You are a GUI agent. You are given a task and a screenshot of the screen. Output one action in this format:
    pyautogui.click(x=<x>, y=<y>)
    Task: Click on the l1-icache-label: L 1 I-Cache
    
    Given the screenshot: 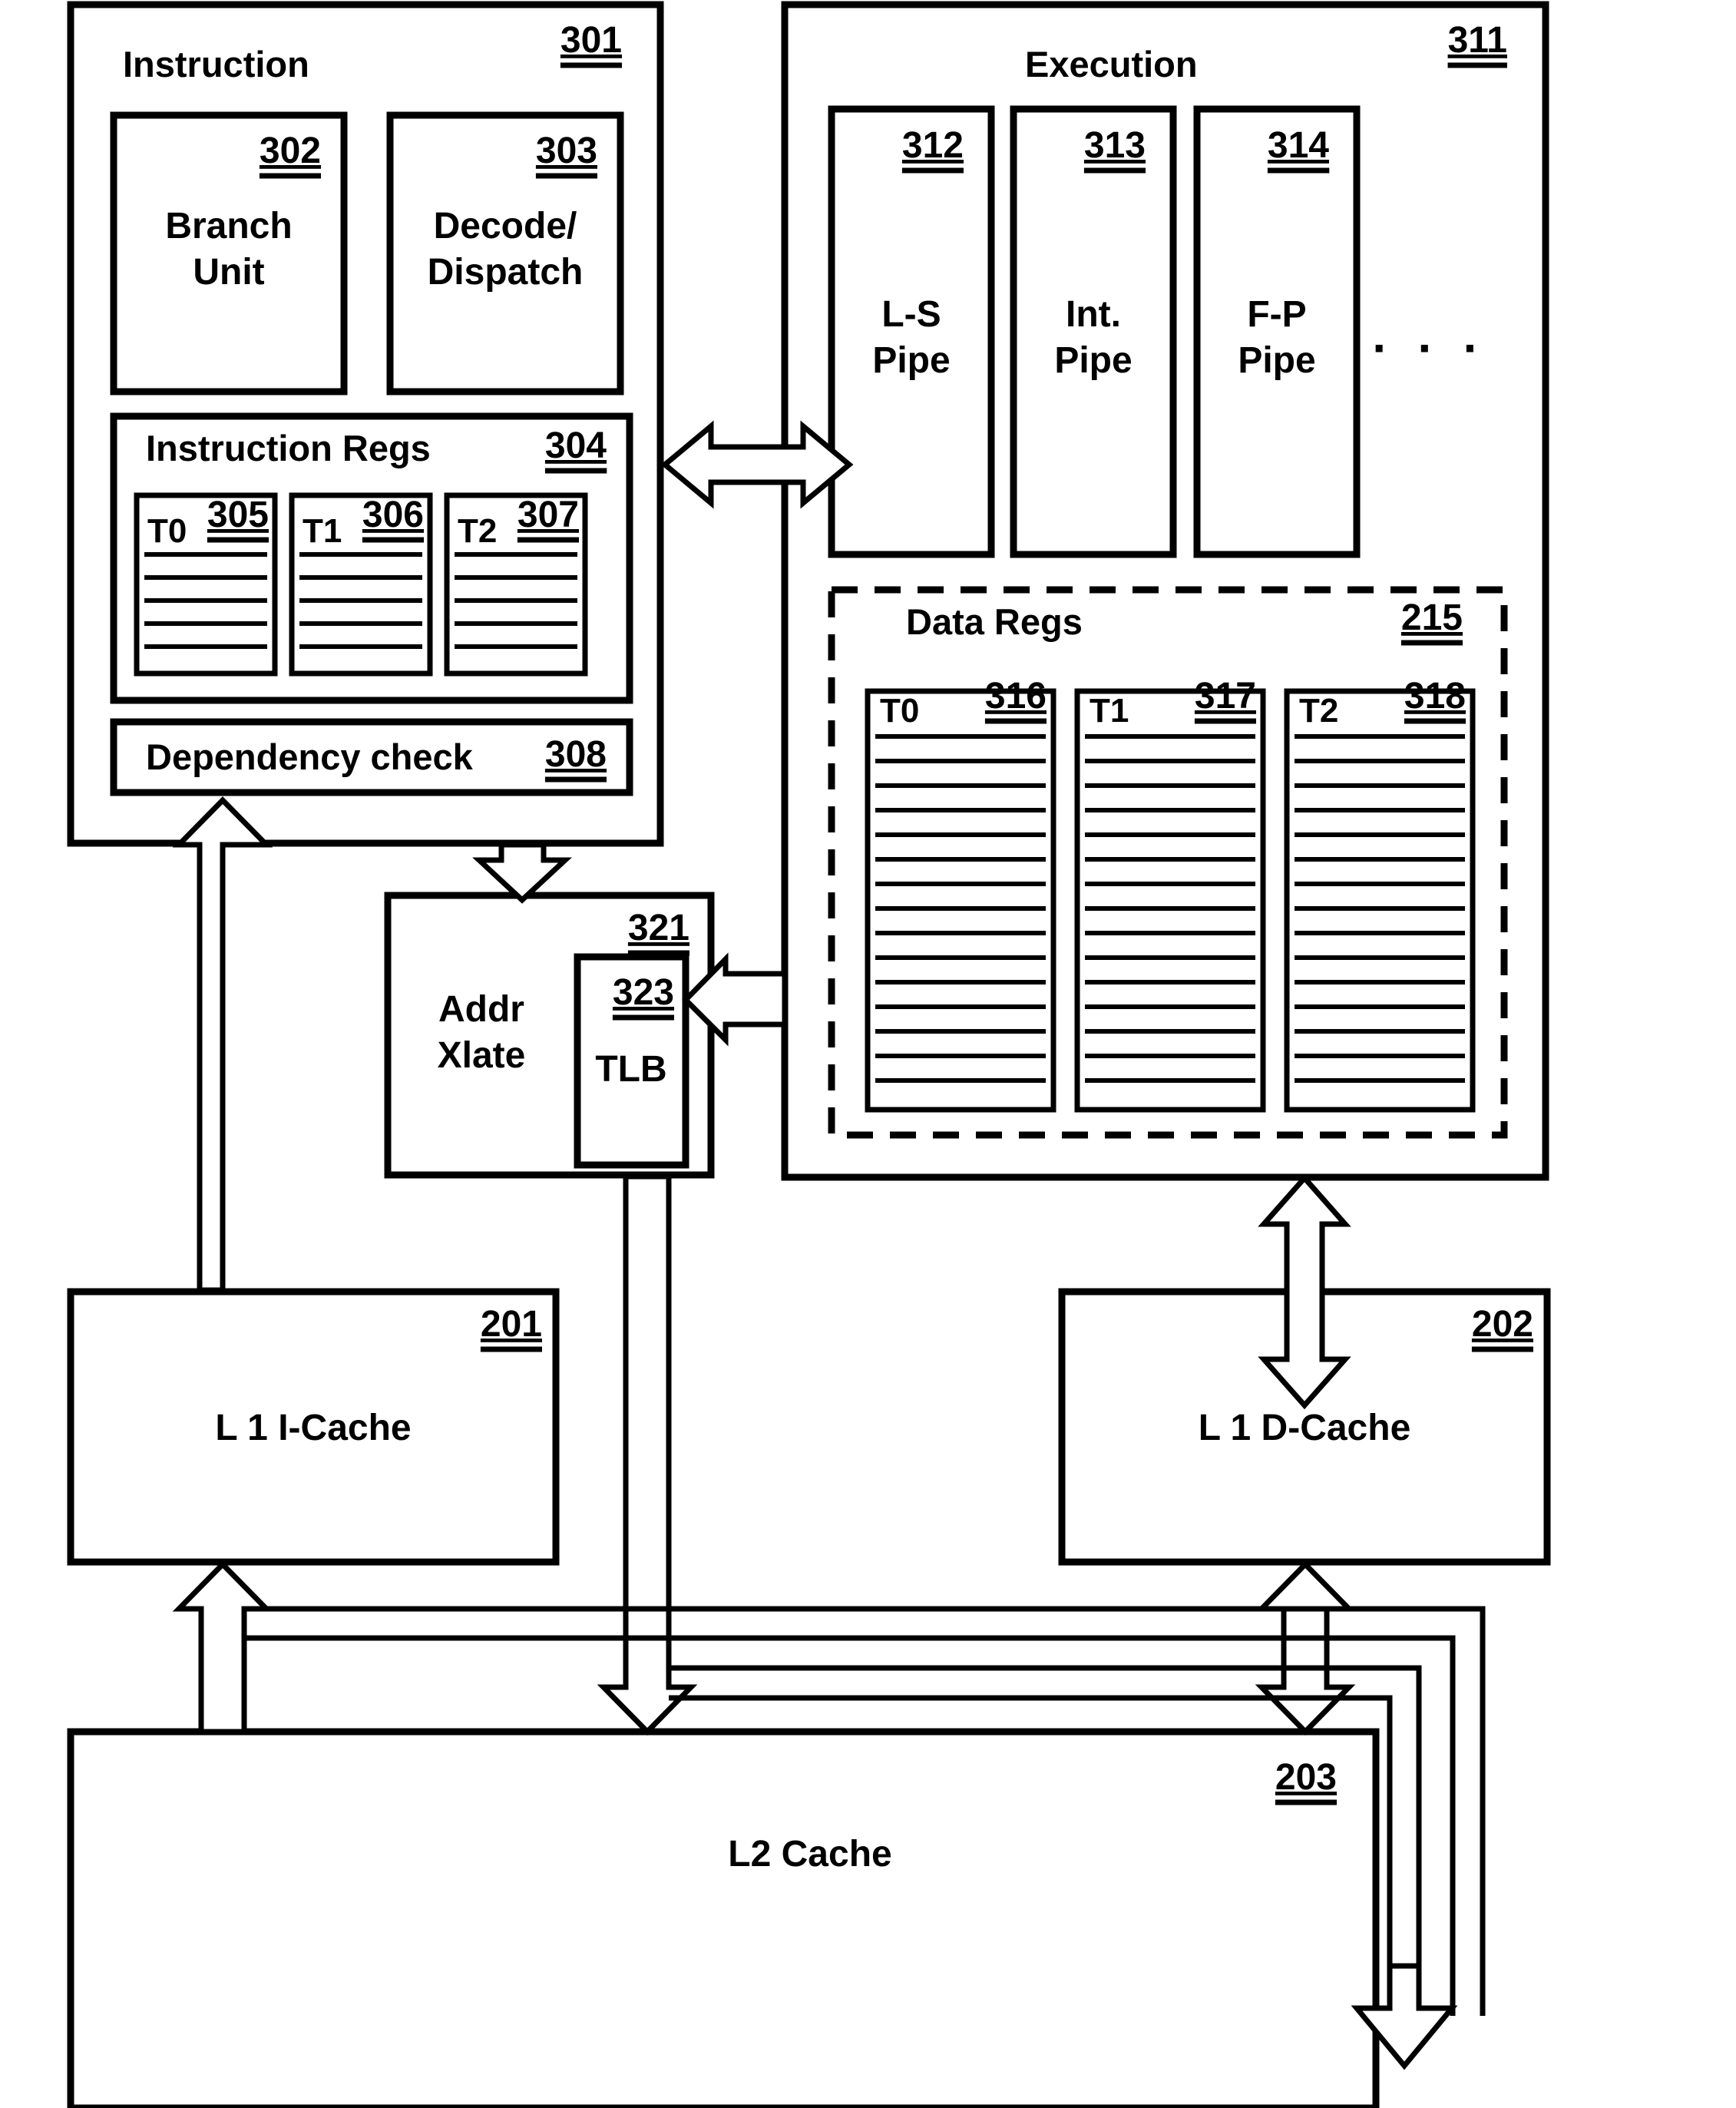 What is the action you would take?
    pyautogui.click(x=313, y=1428)
    